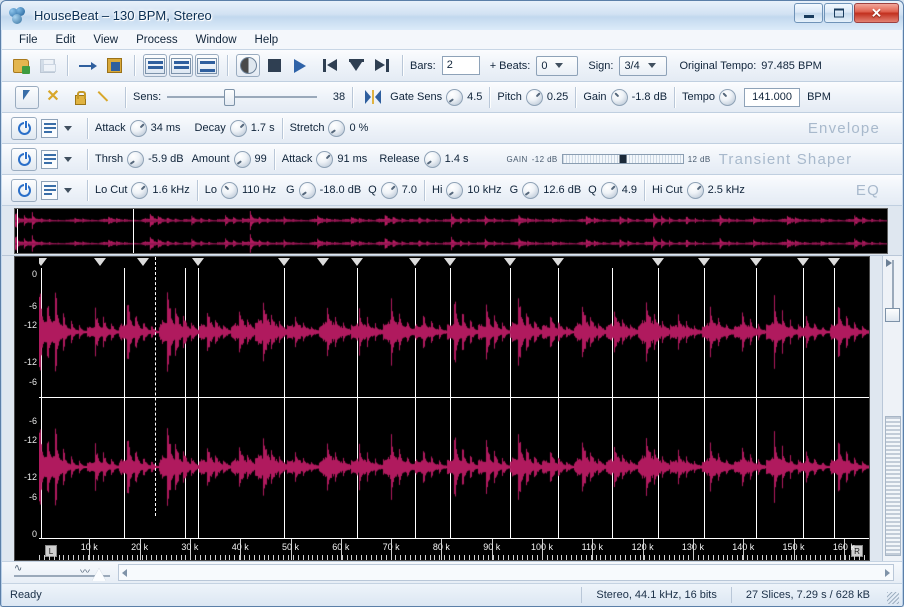 The height and width of the screenshot is (607, 904). Describe the element at coordinates (382, 65) in the screenshot. I see `next-slice-button` at that location.